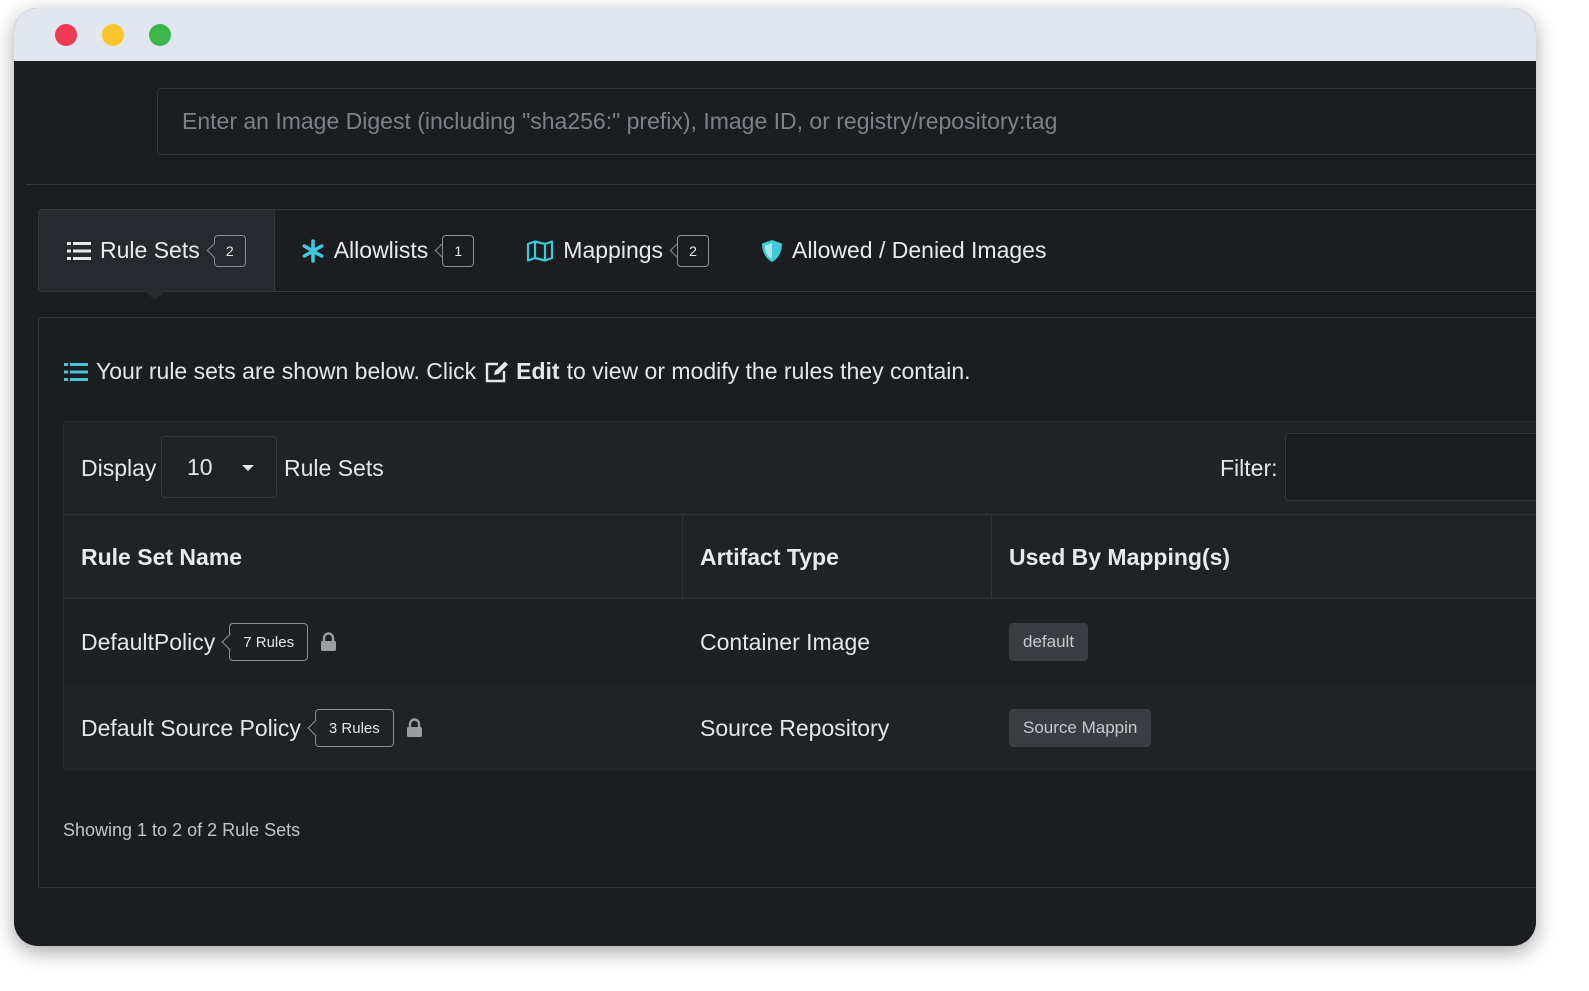 This screenshot has width=1589, height=991. I want to click on edit-icon, so click(497, 371).